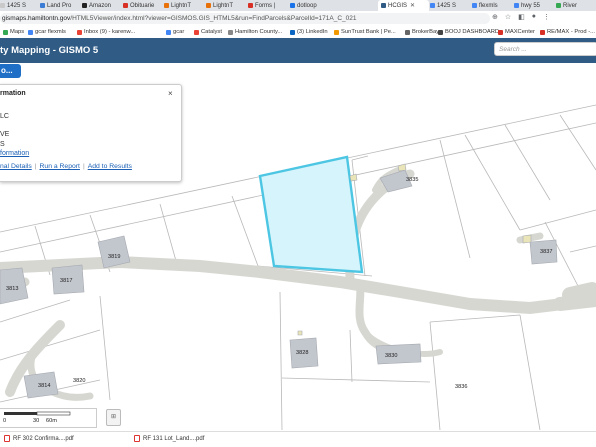 This screenshot has width=596, height=447. What do you see at coordinates (114, 257) in the screenshot?
I see `address-label: 3819` at bounding box center [114, 257].